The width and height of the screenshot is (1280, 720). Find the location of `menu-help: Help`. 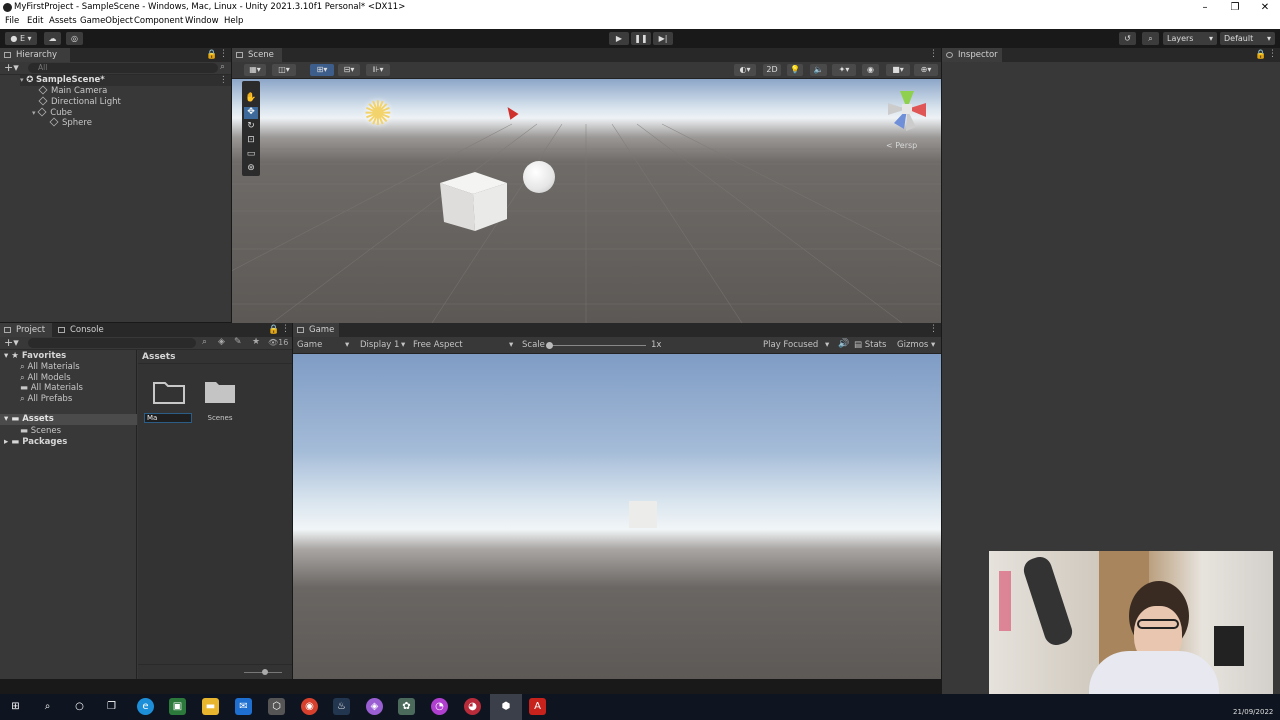

menu-help: Help is located at coordinates (233, 21).